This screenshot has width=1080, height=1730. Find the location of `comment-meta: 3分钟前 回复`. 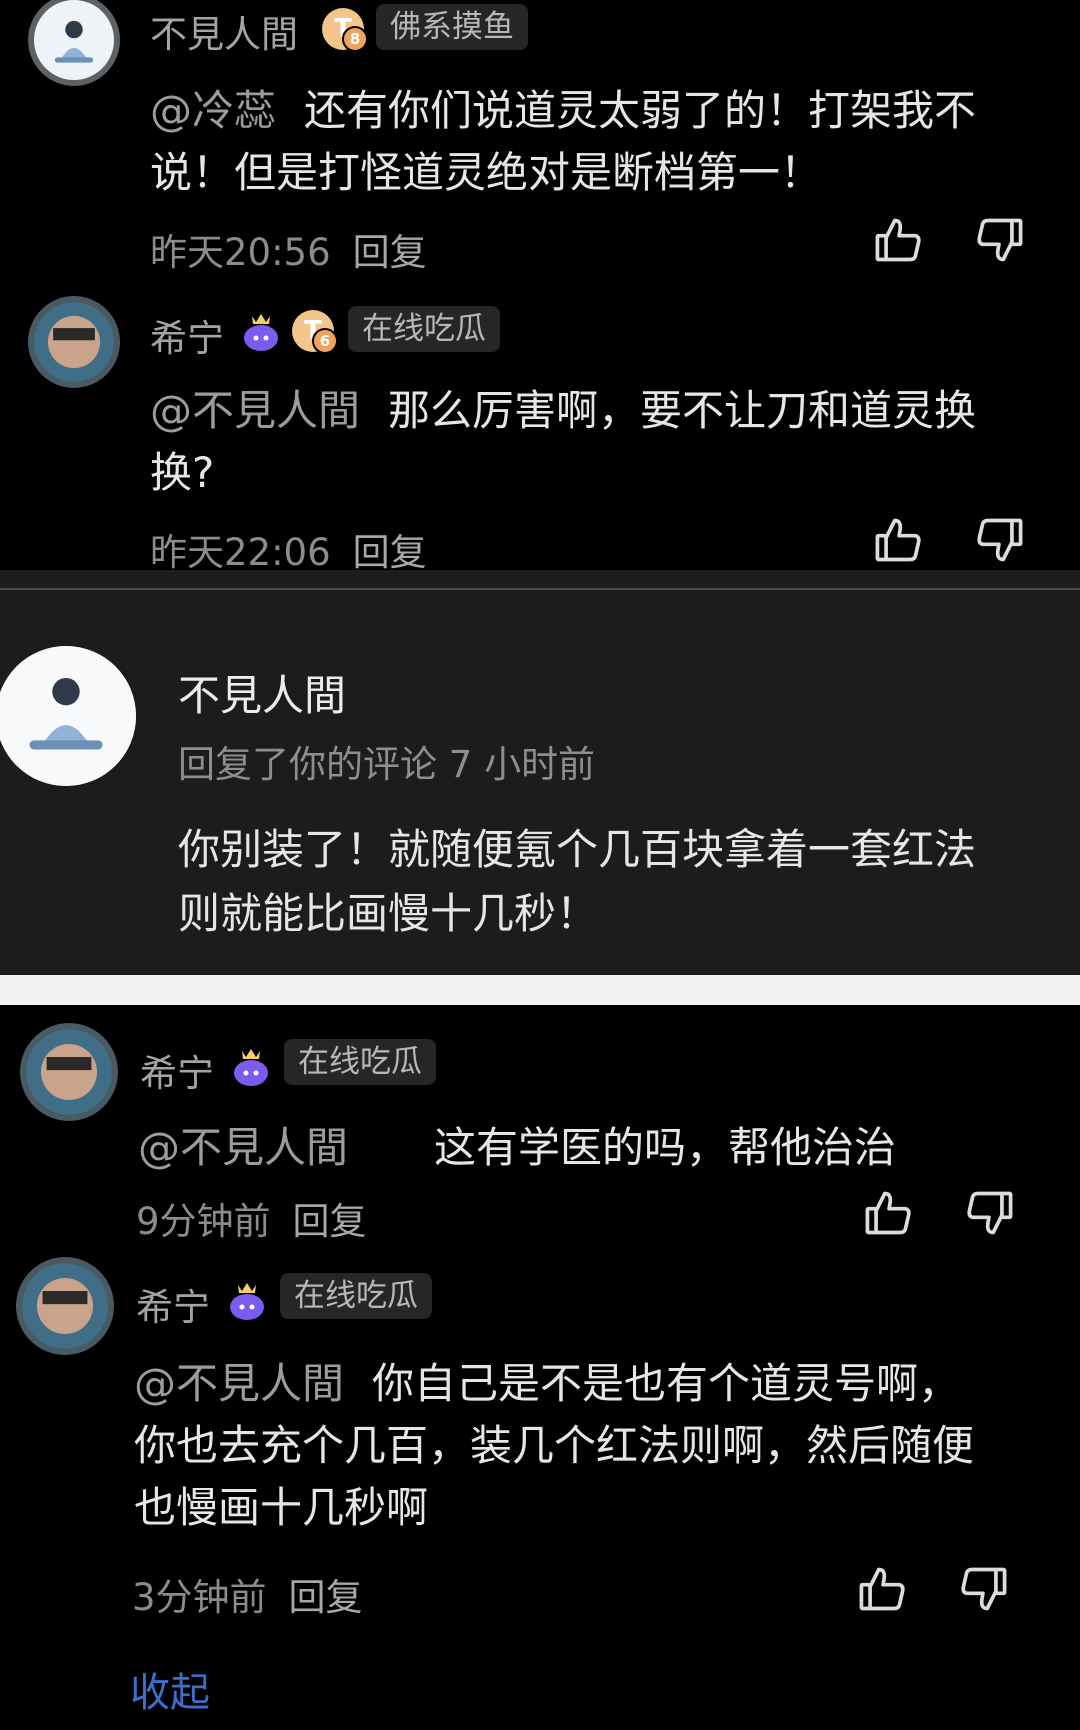

comment-meta: 3分钟前 回复 is located at coordinates (247, 1594).